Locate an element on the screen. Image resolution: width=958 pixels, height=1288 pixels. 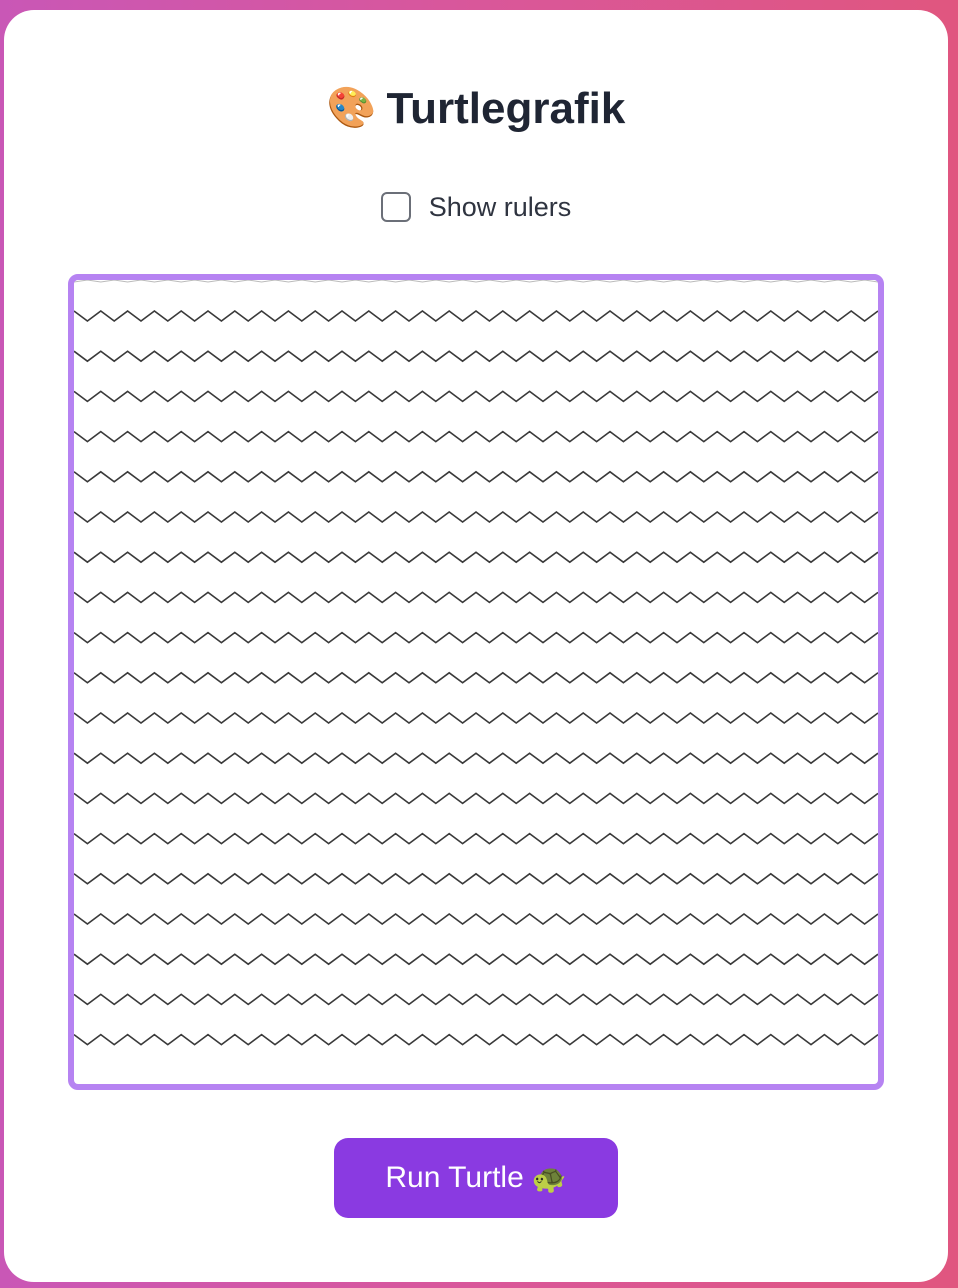
page-title-text: Turtlegrafik is located at coordinates (506, 108).